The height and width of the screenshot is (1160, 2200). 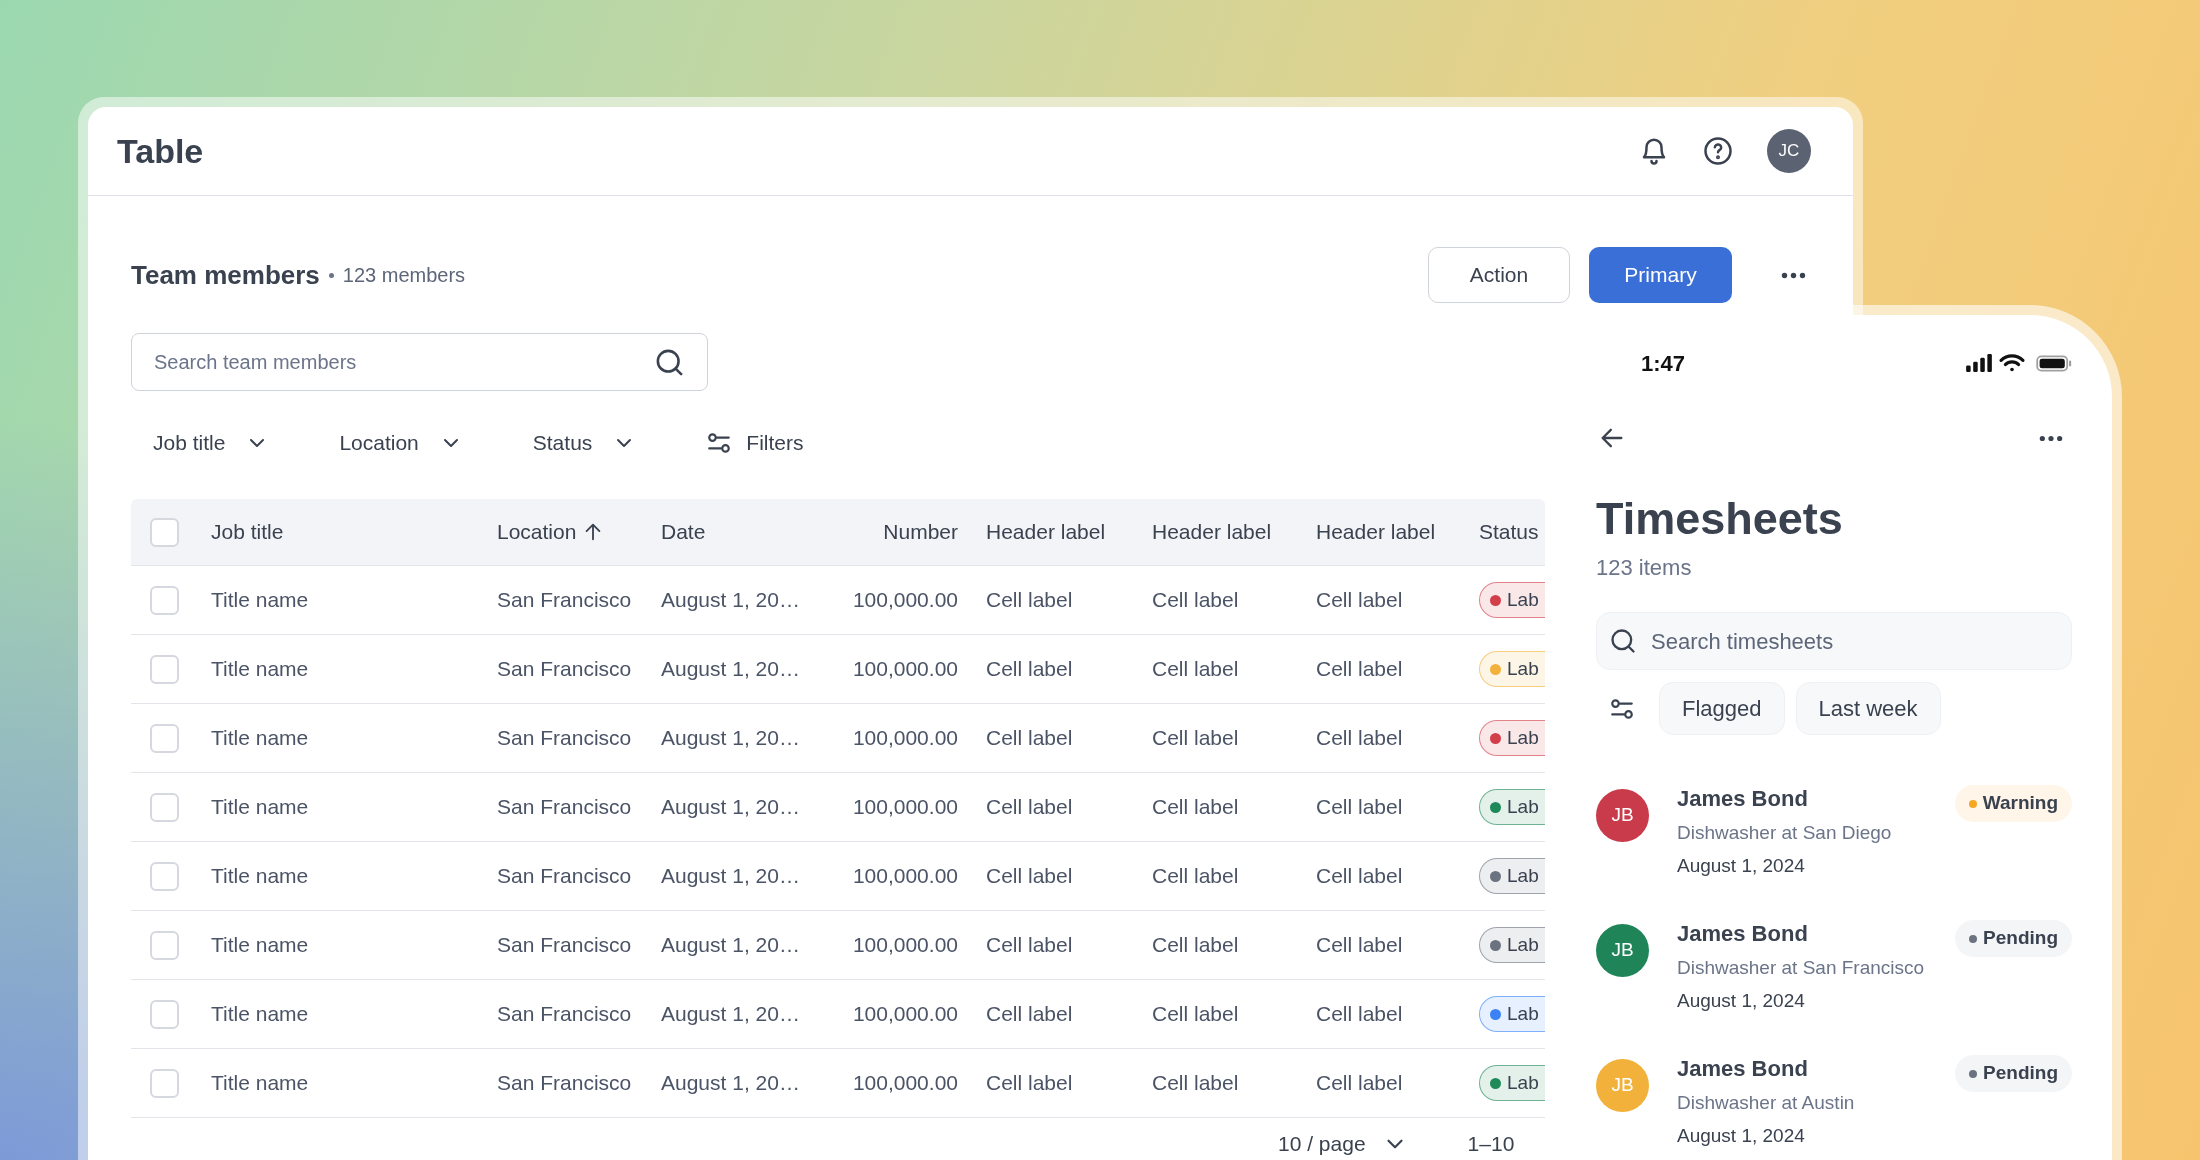 I want to click on help-icon, so click(x=1718, y=151).